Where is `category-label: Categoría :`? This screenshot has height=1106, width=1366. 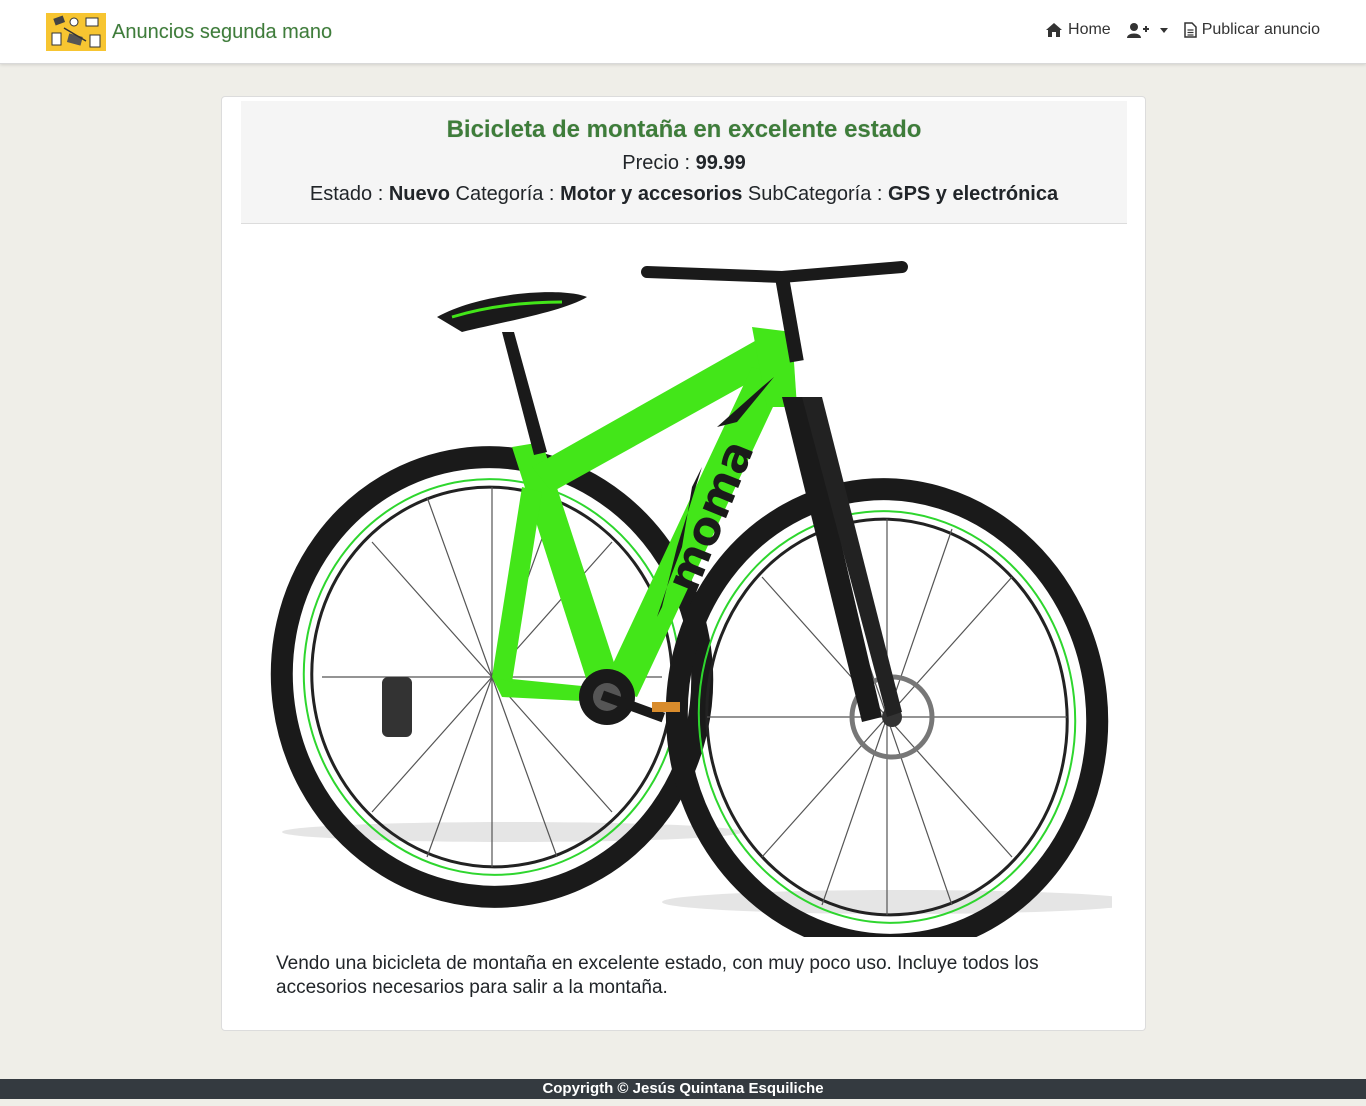 category-label: Categoría : is located at coordinates (505, 194).